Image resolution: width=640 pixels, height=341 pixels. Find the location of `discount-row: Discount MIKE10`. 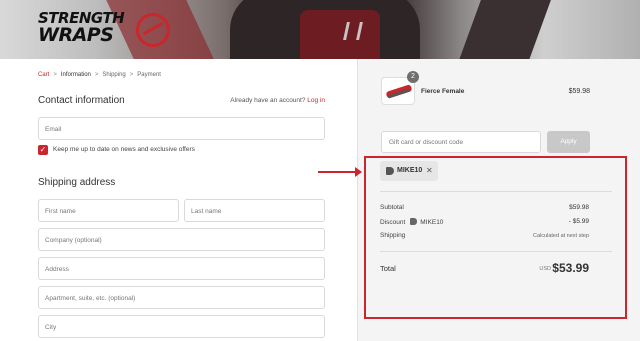

discount-row: Discount MIKE10 is located at coordinates (411, 222).